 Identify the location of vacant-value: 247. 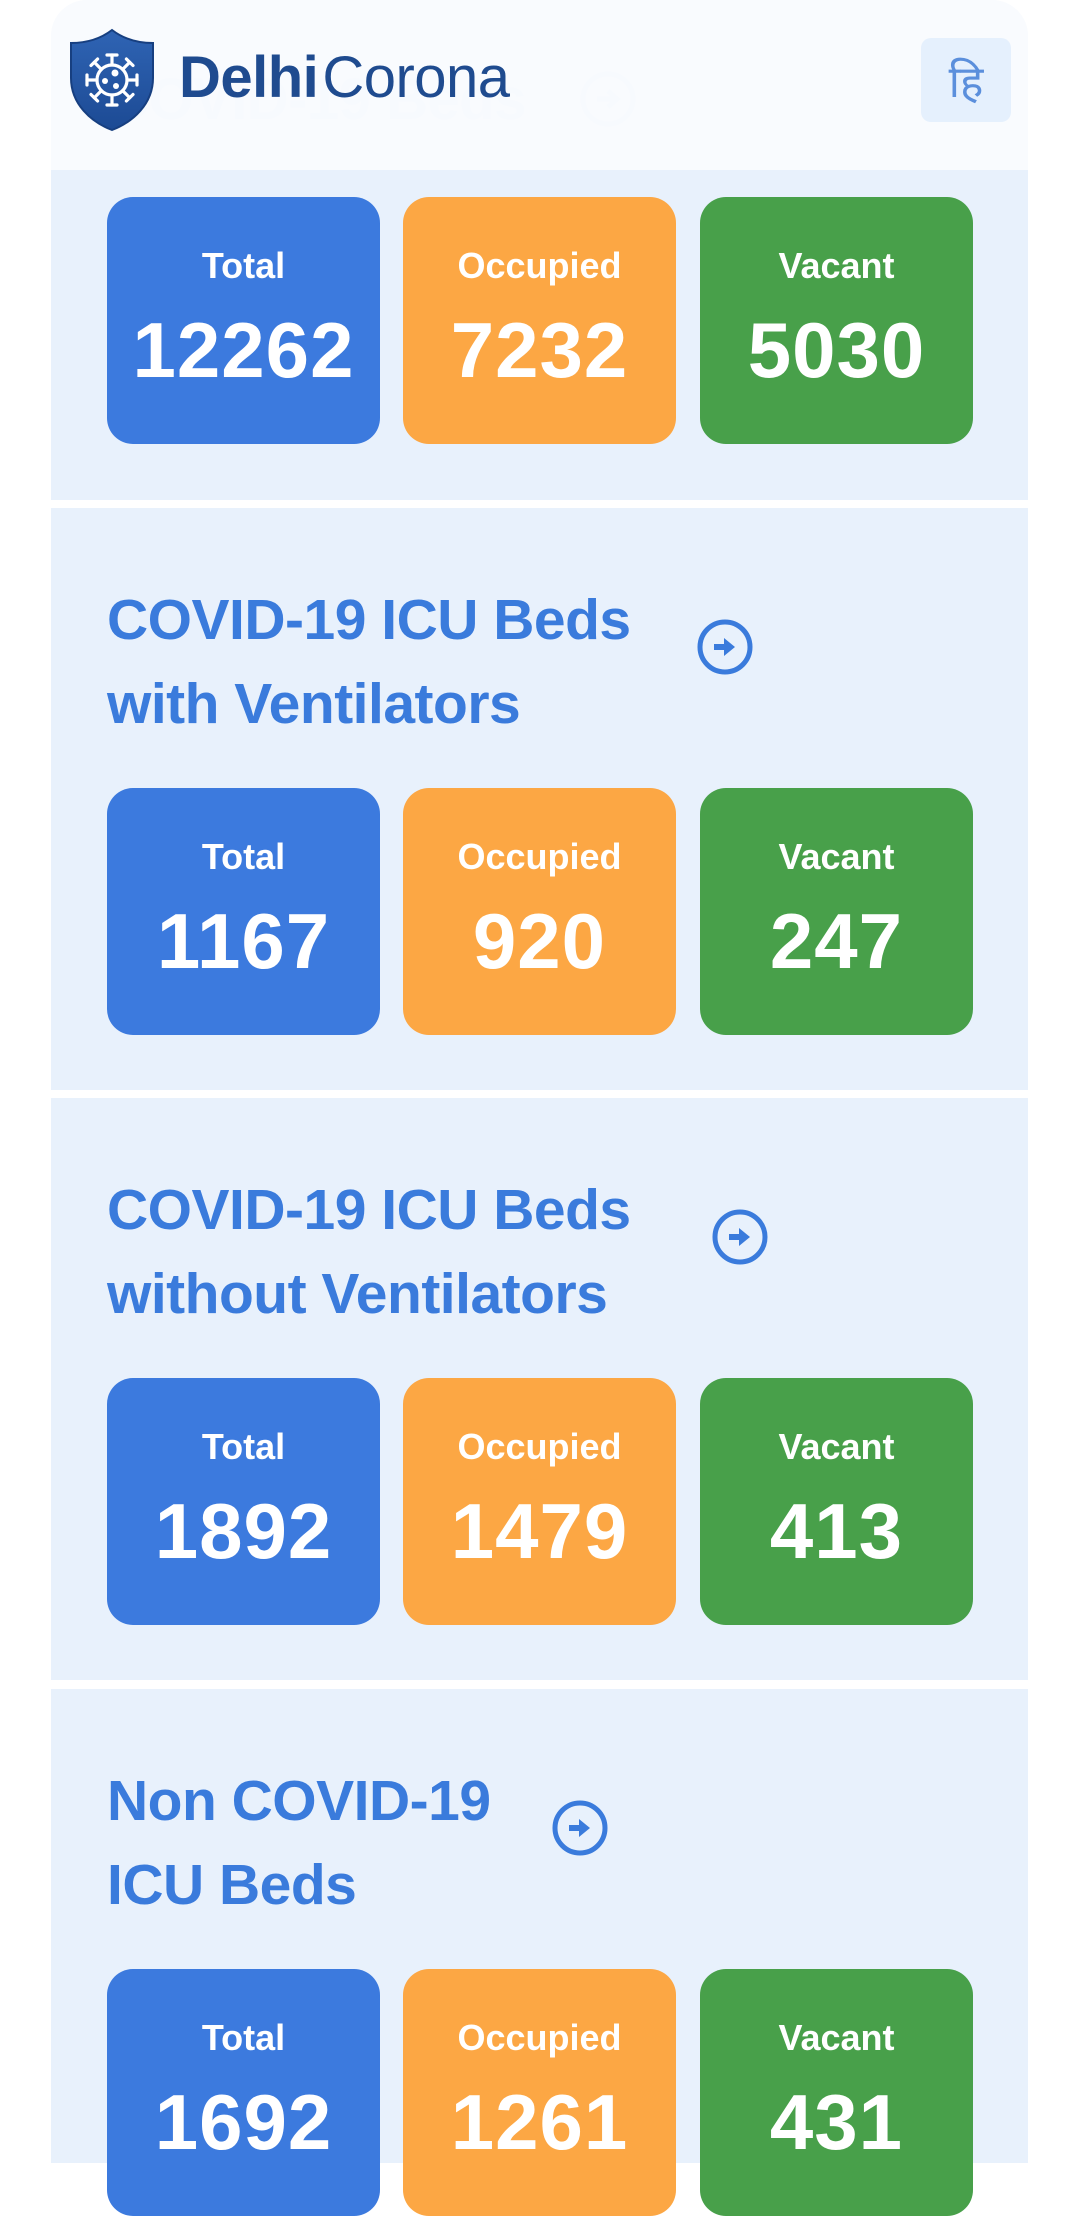
(836, 941).